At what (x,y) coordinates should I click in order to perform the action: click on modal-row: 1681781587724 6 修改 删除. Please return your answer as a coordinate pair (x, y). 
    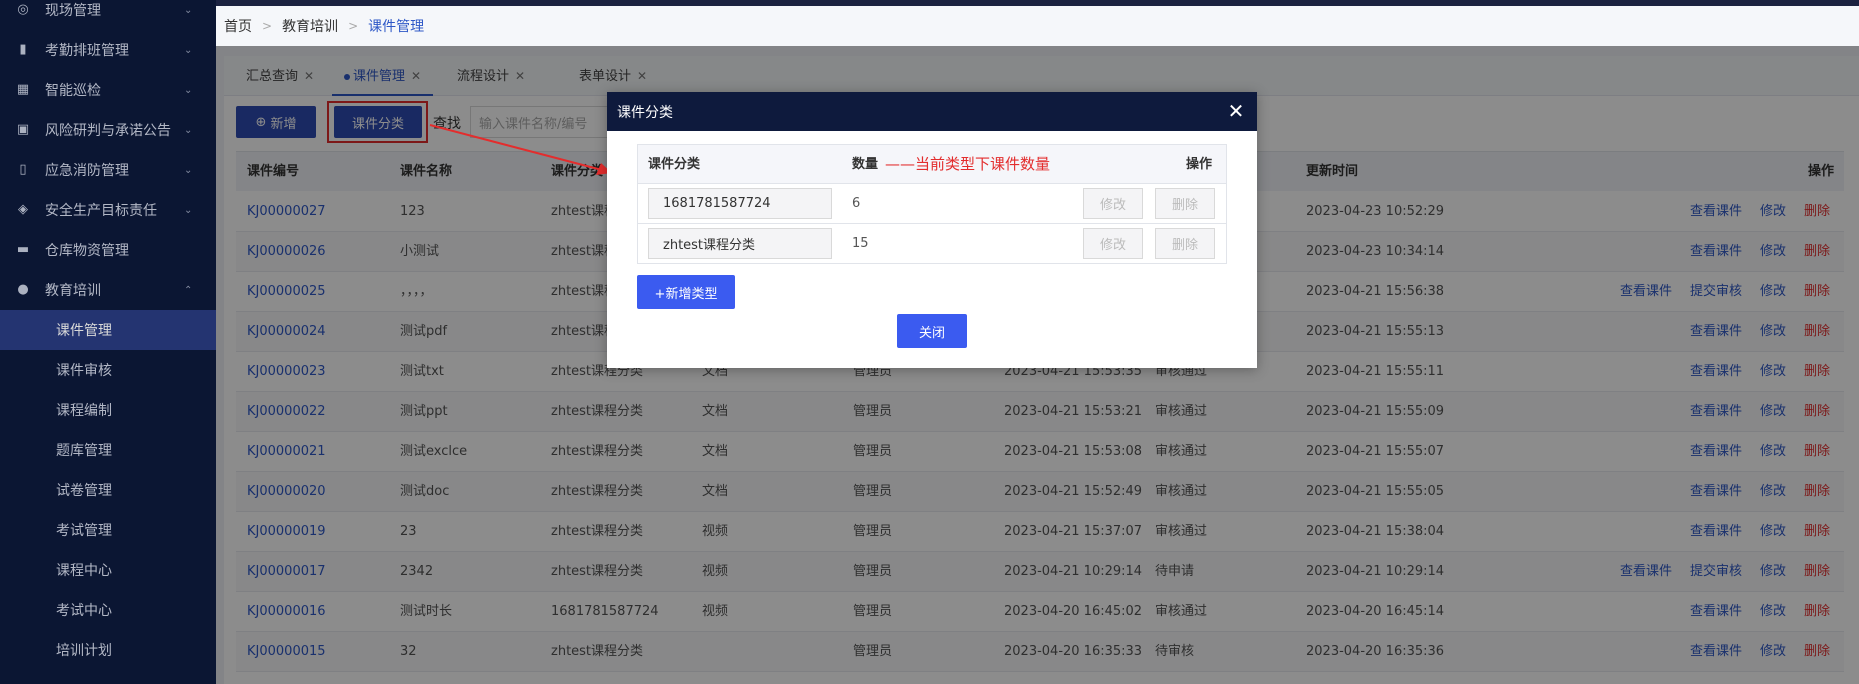
    Looking at the image, I should click on (932, 204).